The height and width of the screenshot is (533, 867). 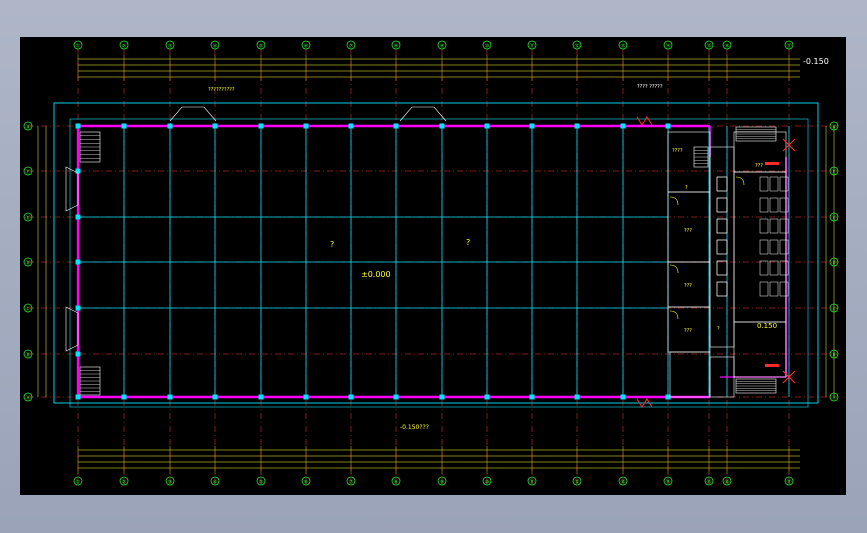 I want to click on axis-bubble-label: Ⓔ, so click(x=833, y=218).